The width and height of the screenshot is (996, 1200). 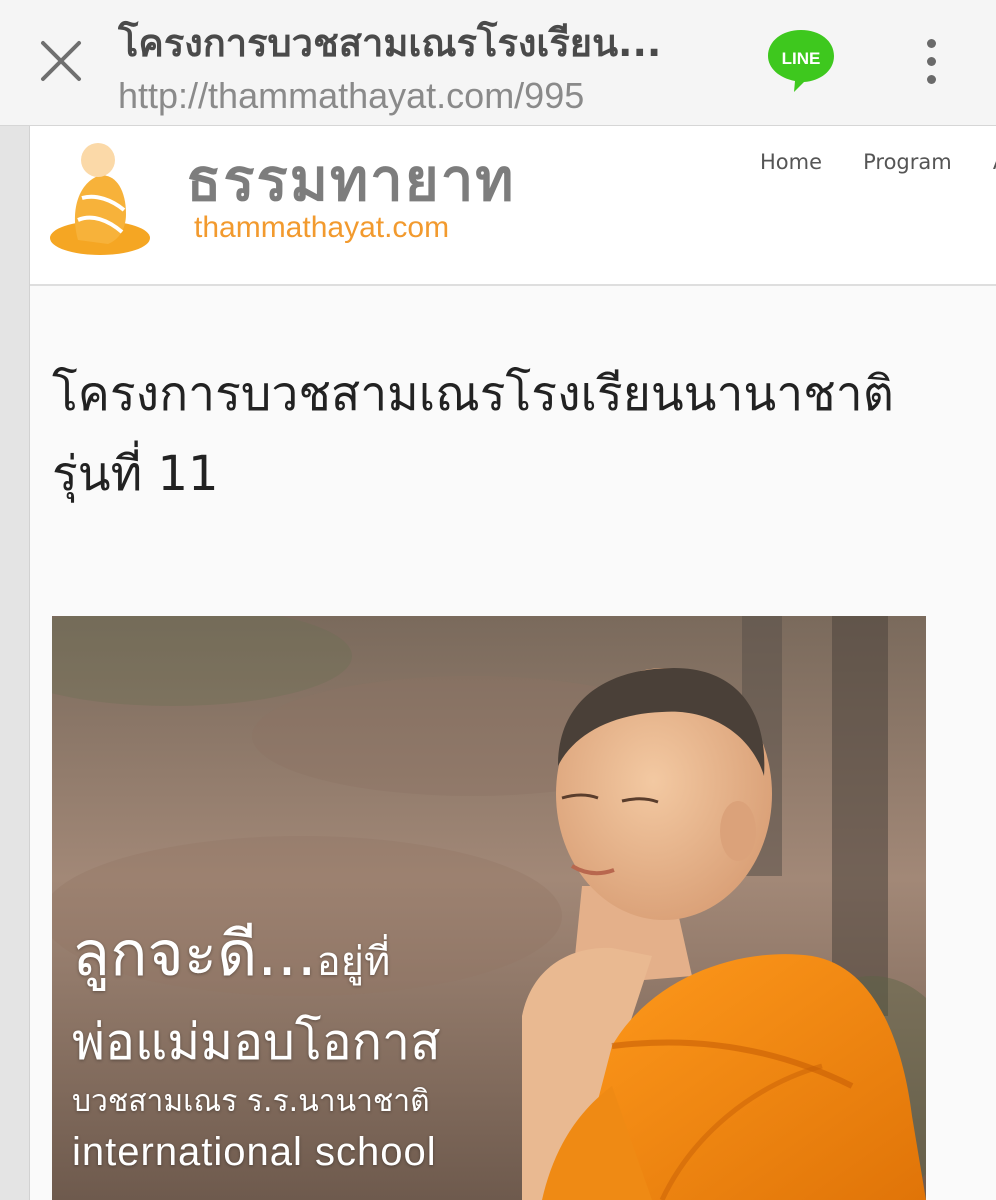 What do you see at coordinates (428, 96) in the screenshot?
I see `page-url: http://thammathayat.com/995` at bounding box center [428, 96].